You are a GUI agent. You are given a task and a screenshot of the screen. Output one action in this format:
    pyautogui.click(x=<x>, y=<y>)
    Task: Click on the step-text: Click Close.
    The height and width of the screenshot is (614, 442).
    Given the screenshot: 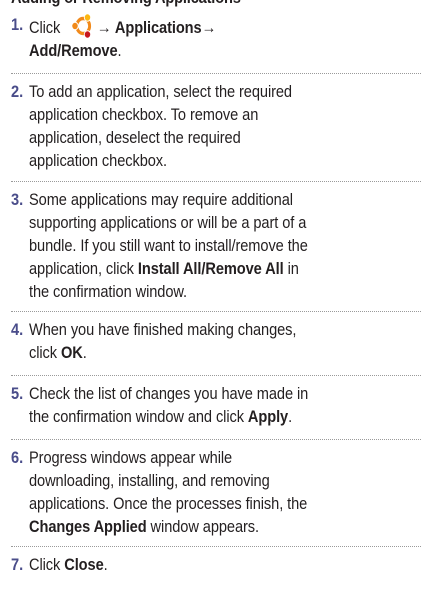 What is the action you would take?
    pyautogui.click(x=235, y=564)
    